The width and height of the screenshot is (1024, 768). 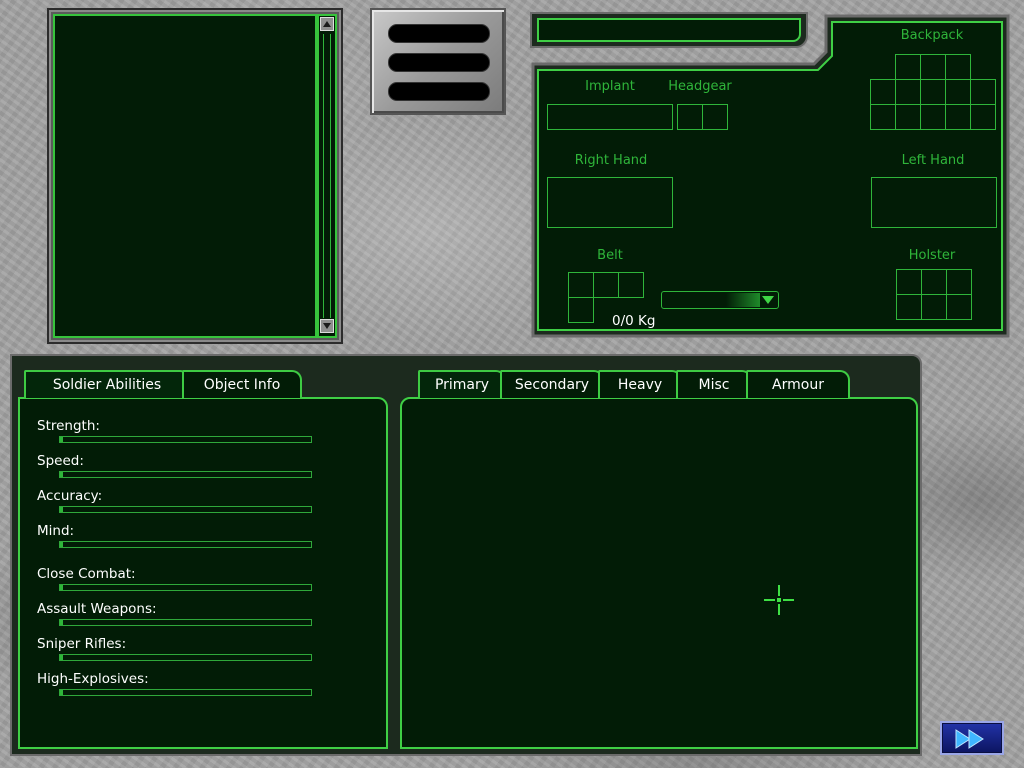 What do you see at coordinates (743, 300) in the screenshot?
I see `dropdown-highlight` at bounding box center [743, 300].